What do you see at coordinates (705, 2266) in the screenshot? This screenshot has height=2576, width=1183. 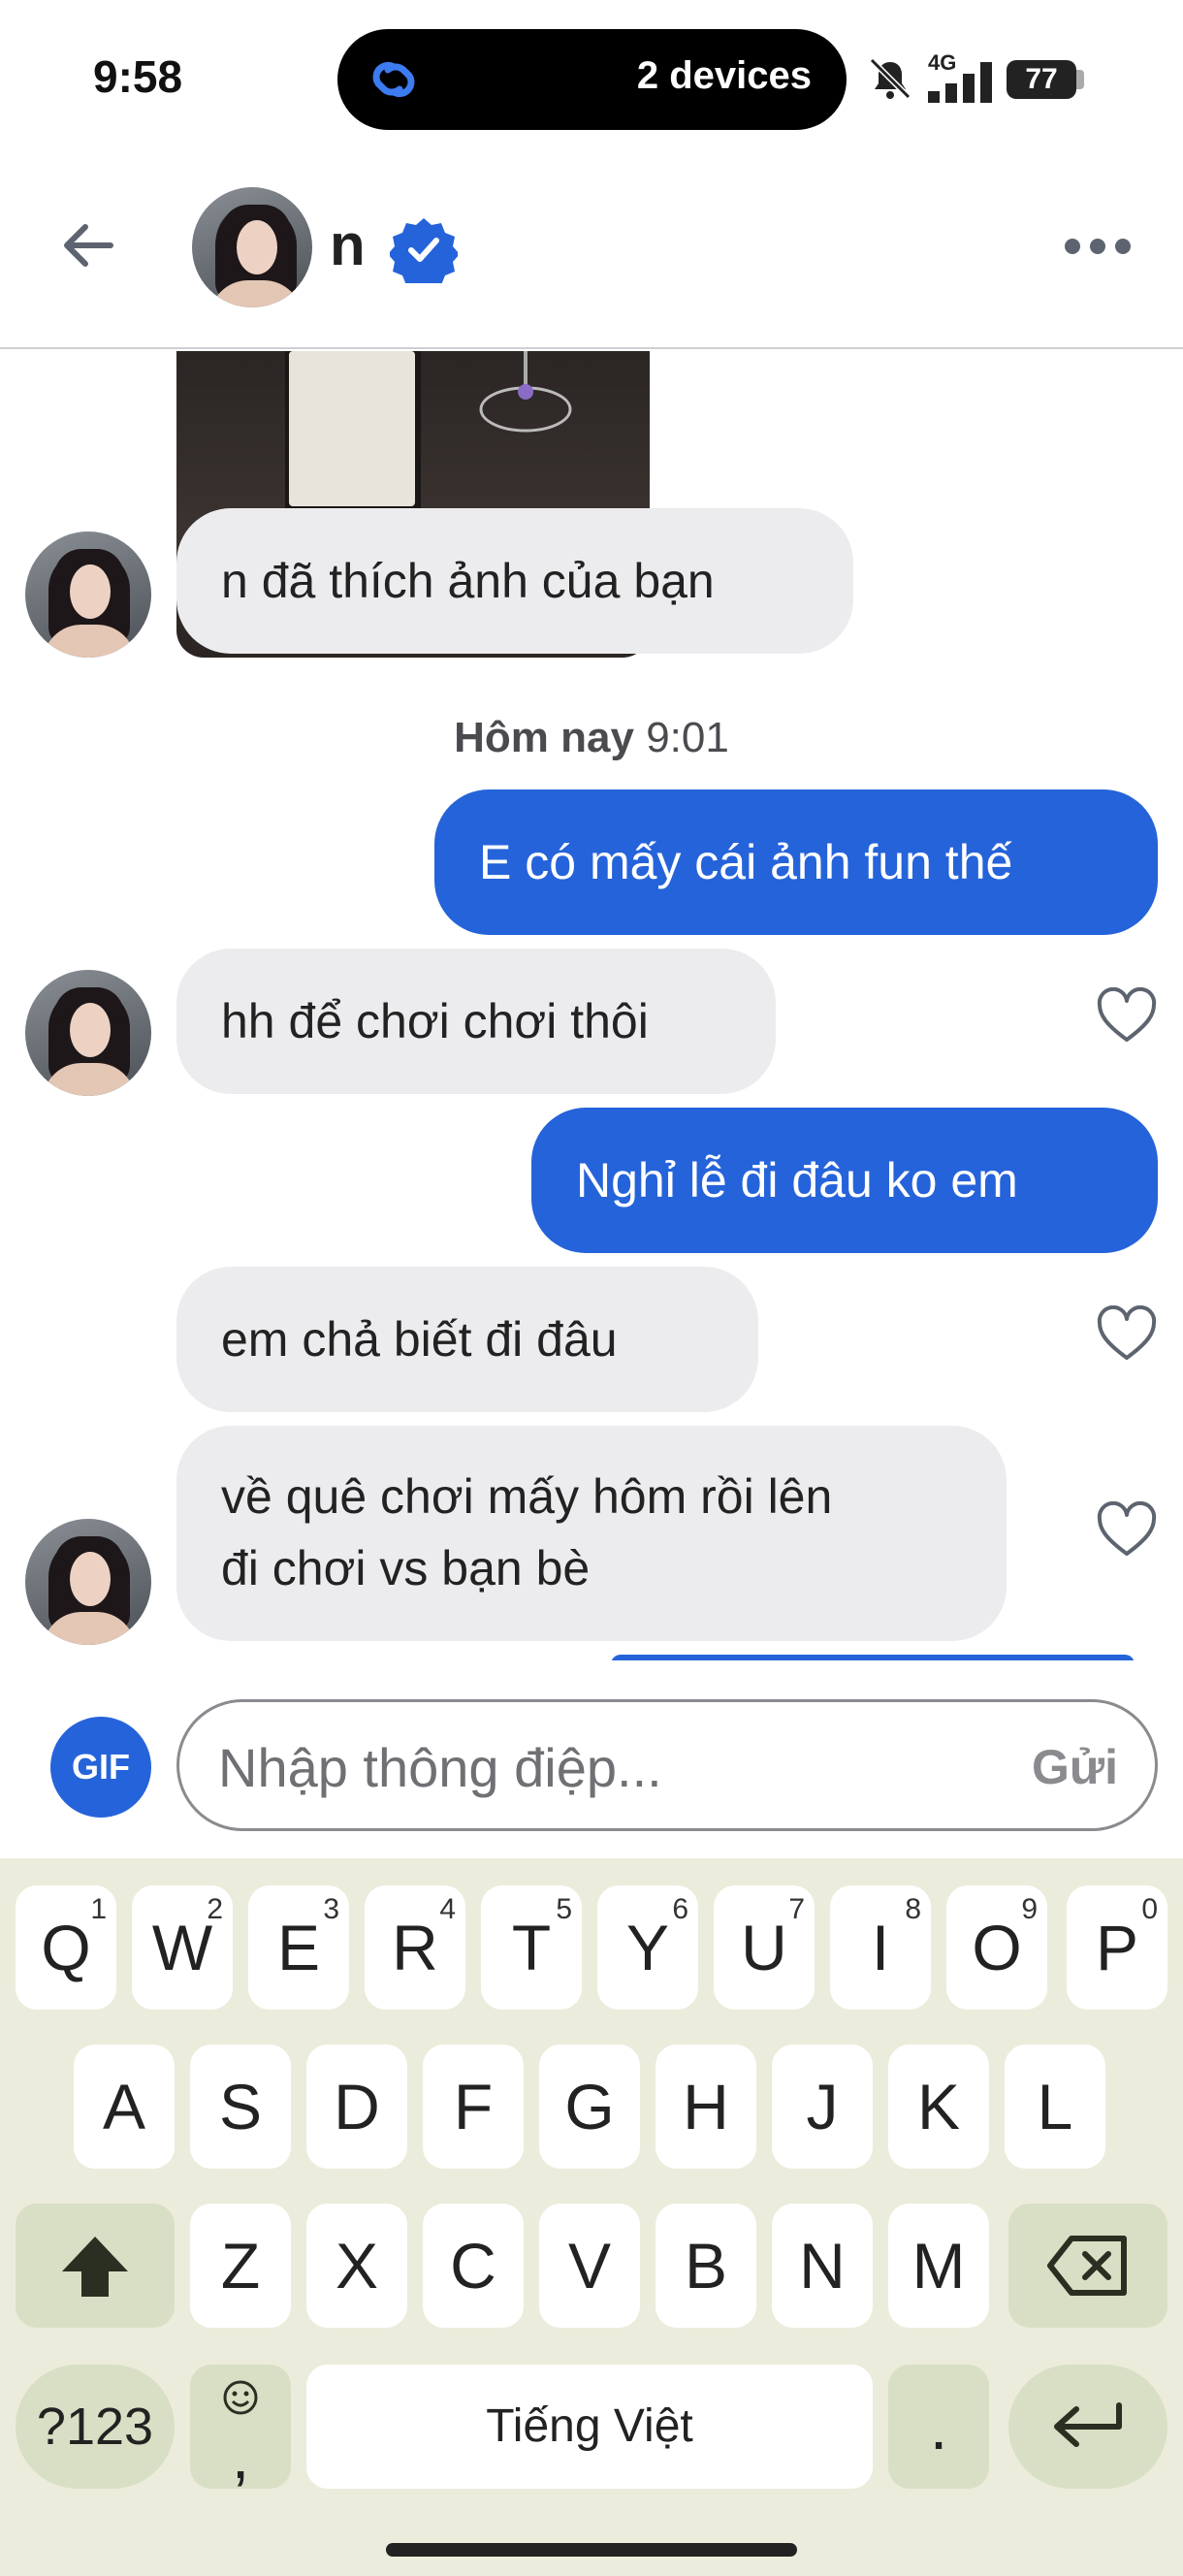 I see `key-b: B` at bounding box center [705, 2266].